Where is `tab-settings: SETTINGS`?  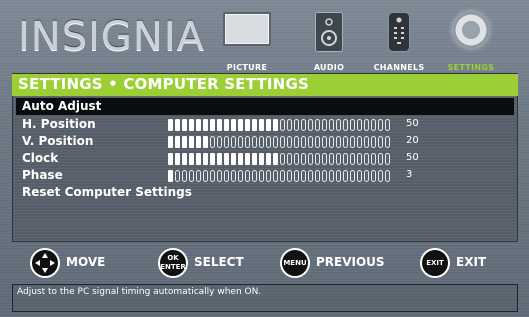 tab-settings: SETTINGS is located at coordinates (471, 40).